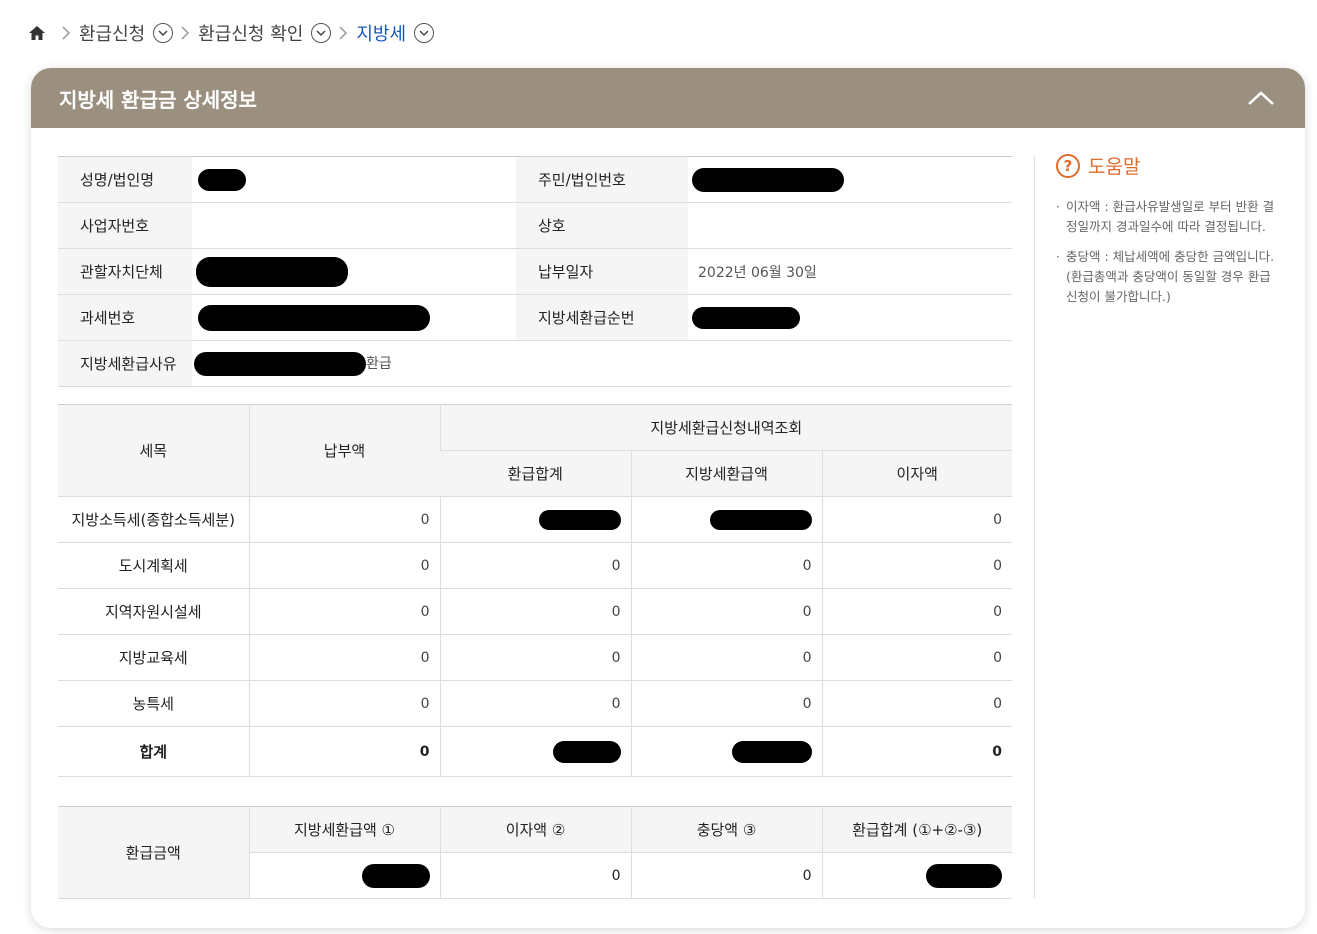  Describe the element at coordinates (153, 657) in the screenshot. I see `tax-item-name: 지방교육세` at that location.